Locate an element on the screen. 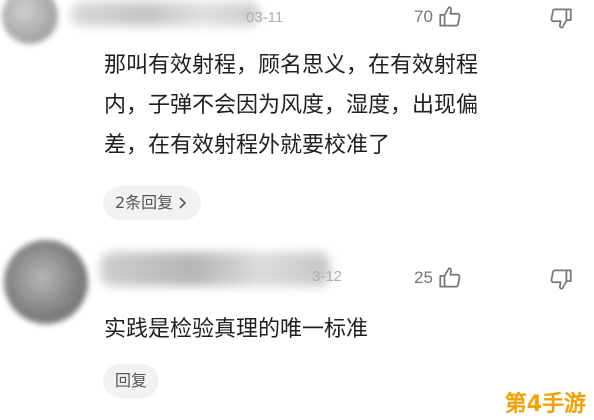 The width and height of the screenshot is (594, 420). like-button: 25 is located at coordinates (438, 278).